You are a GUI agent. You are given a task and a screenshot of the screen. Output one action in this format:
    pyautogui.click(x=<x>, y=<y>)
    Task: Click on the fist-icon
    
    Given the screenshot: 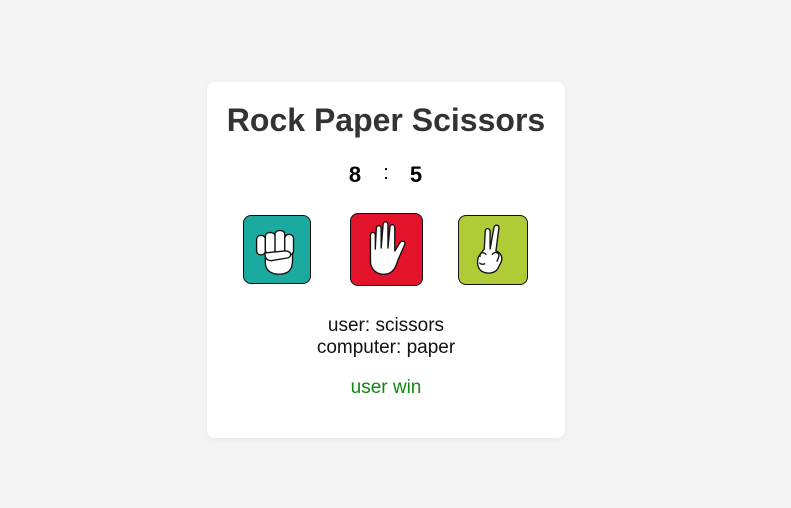 What is the action you would take?
    pyautogui.click(x=275, y=252)
    